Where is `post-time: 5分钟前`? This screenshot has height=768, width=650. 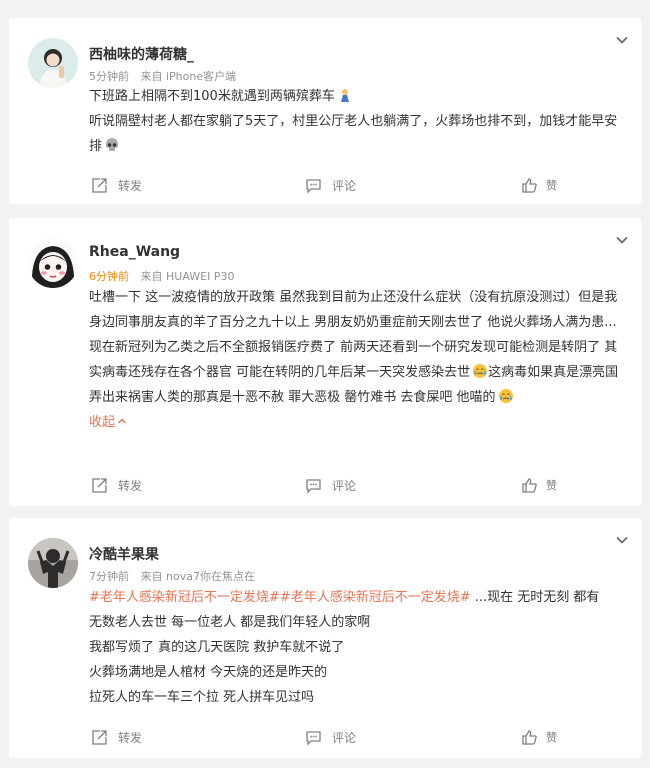 post-time: 5分钟前 is located at coordinates (109, 76).